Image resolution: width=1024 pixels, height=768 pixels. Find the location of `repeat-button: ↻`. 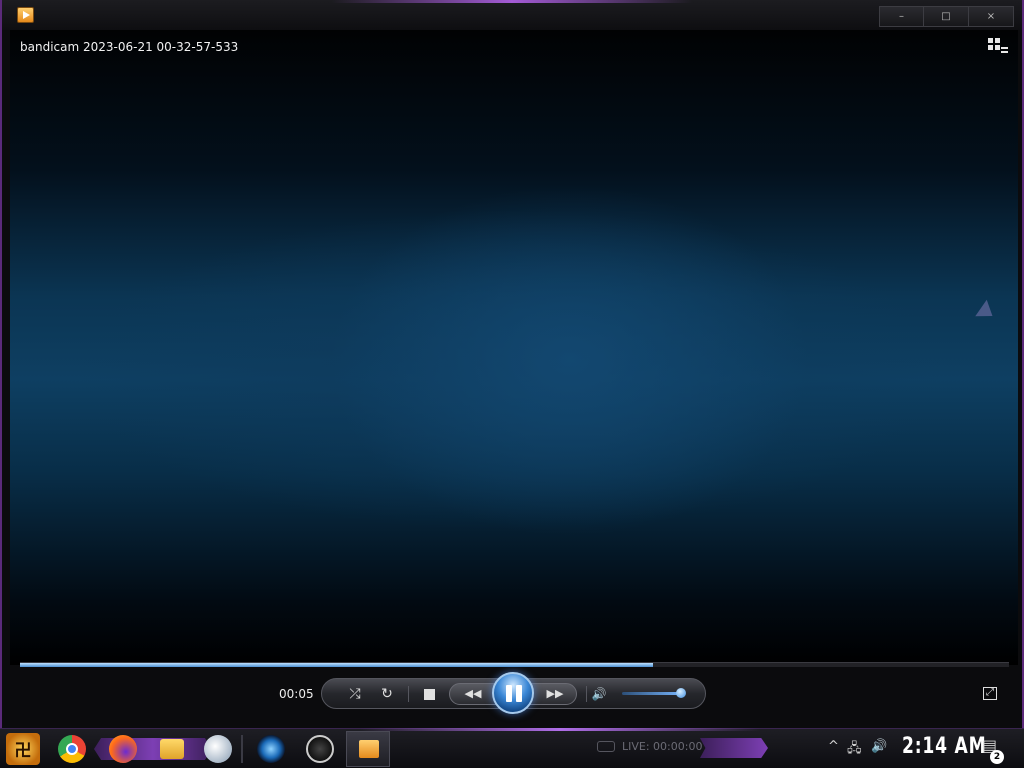

repeat-button: ↻ is located at coordinates (387, 694).